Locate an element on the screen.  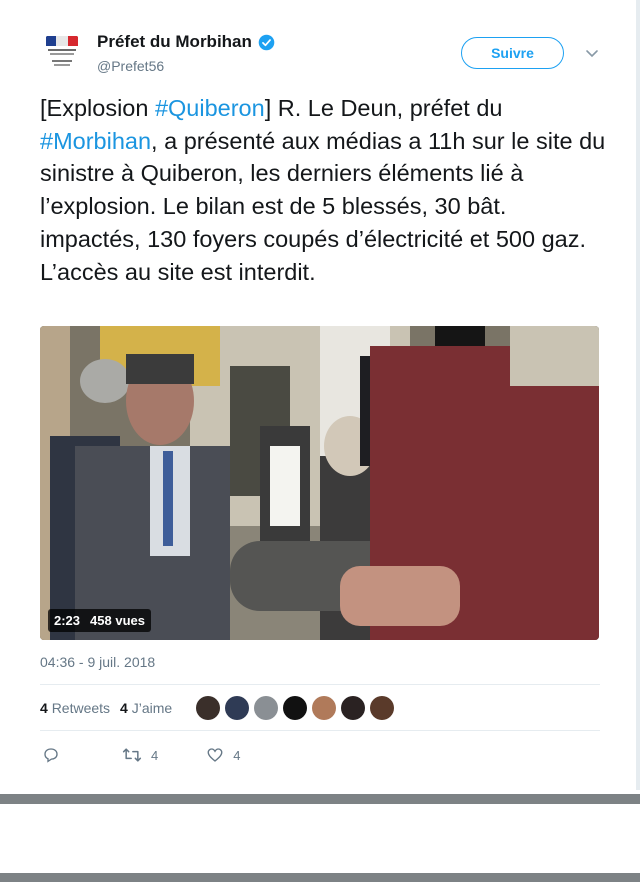
likes-label: J’aime is located at coordinates (152, 708).